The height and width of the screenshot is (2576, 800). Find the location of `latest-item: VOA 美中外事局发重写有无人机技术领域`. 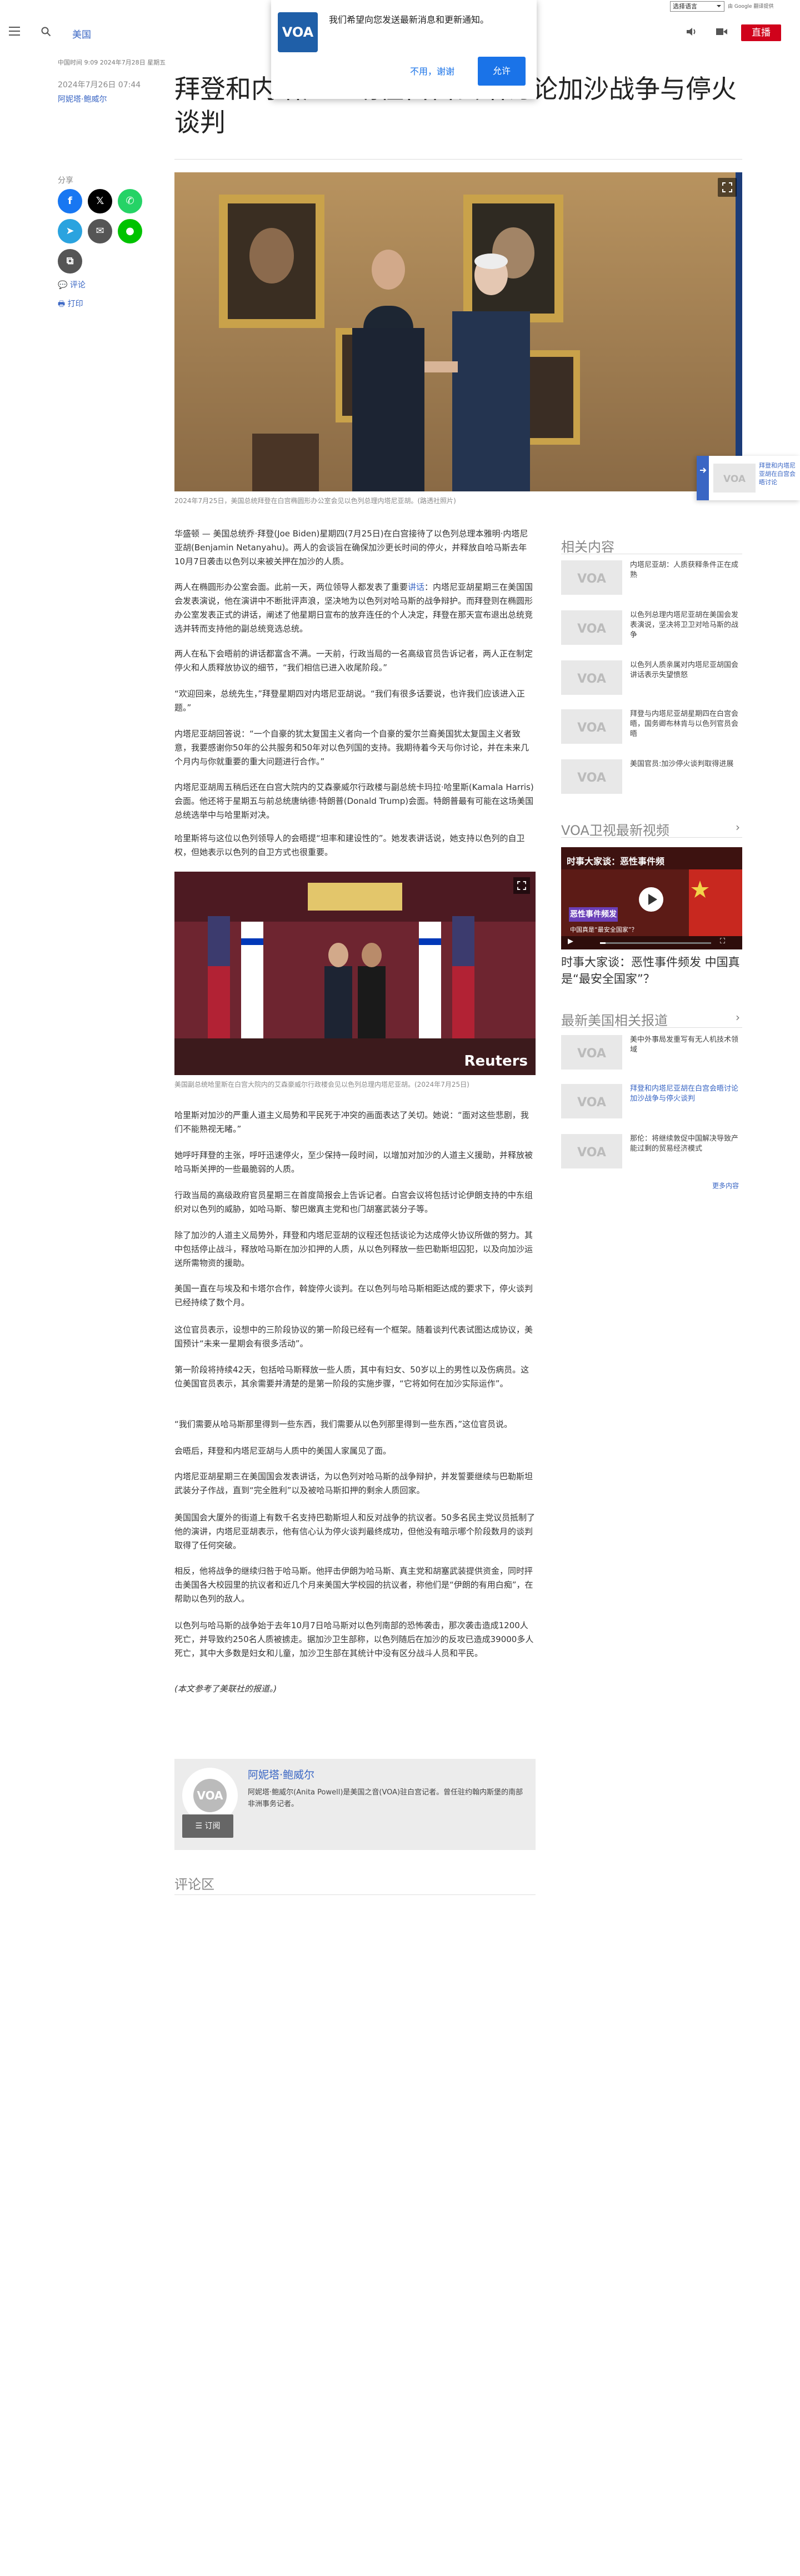

latest-item: VOA 美中外事局发重写有无人机技术领域 is located at coordinates (651, 1055).